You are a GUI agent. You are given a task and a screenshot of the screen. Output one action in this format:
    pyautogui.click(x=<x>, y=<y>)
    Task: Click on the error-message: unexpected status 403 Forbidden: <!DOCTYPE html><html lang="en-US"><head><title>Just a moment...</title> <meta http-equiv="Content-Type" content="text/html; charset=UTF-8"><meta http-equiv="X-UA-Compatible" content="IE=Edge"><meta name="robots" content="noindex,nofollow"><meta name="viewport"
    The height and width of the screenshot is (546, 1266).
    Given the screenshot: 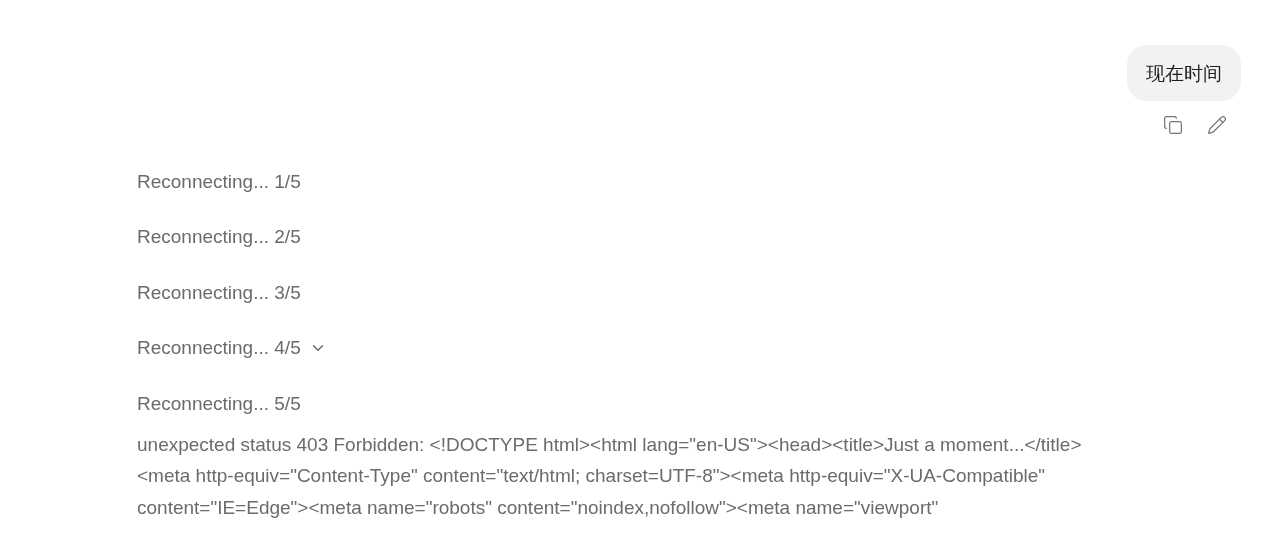 What is the action you would take?
    pyautogui.click(x=610, y=476)
    